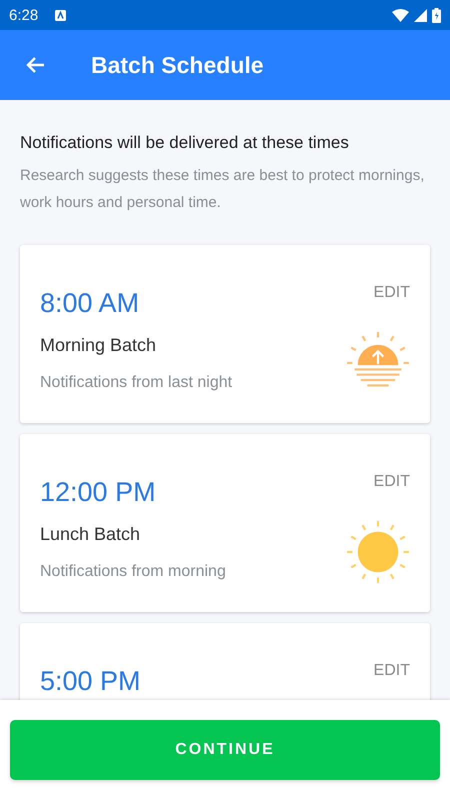 The width and height of the screenshot is (450, 800). What do you see at coordinates (185, 143) in the screenshot?
I see `section-heading: Notifications will be delivered at these times` at bounding box center [185, 143].